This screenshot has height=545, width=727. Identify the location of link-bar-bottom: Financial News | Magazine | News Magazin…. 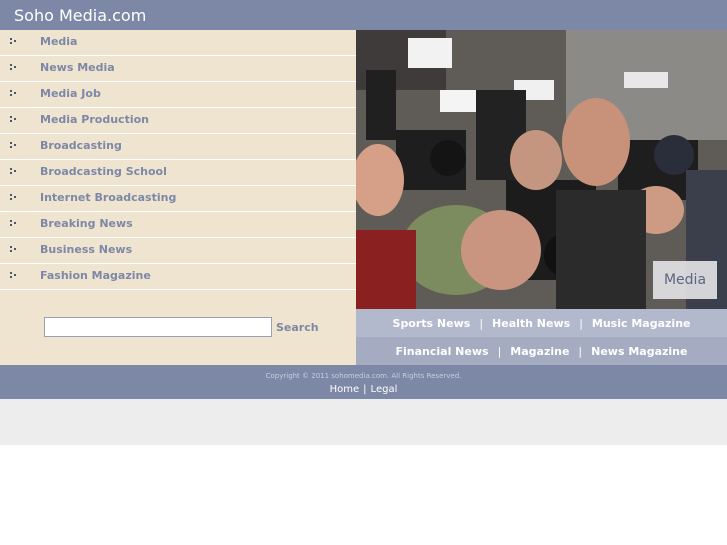
(541, 351).